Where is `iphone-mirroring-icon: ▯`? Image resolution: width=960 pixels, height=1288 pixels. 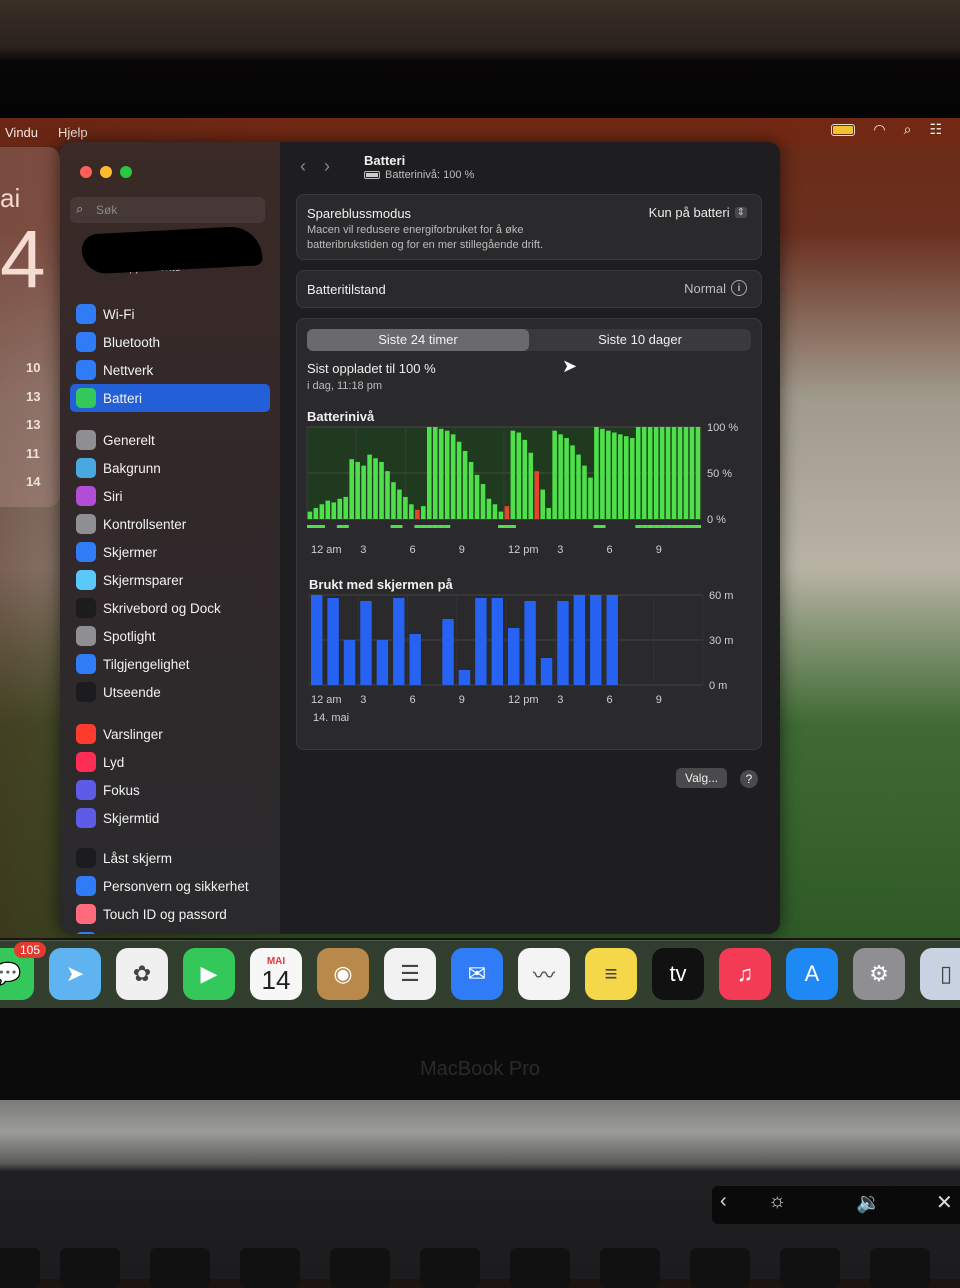
iphone-mirroring-icon: ▯ is located at coordinates (940, 974).